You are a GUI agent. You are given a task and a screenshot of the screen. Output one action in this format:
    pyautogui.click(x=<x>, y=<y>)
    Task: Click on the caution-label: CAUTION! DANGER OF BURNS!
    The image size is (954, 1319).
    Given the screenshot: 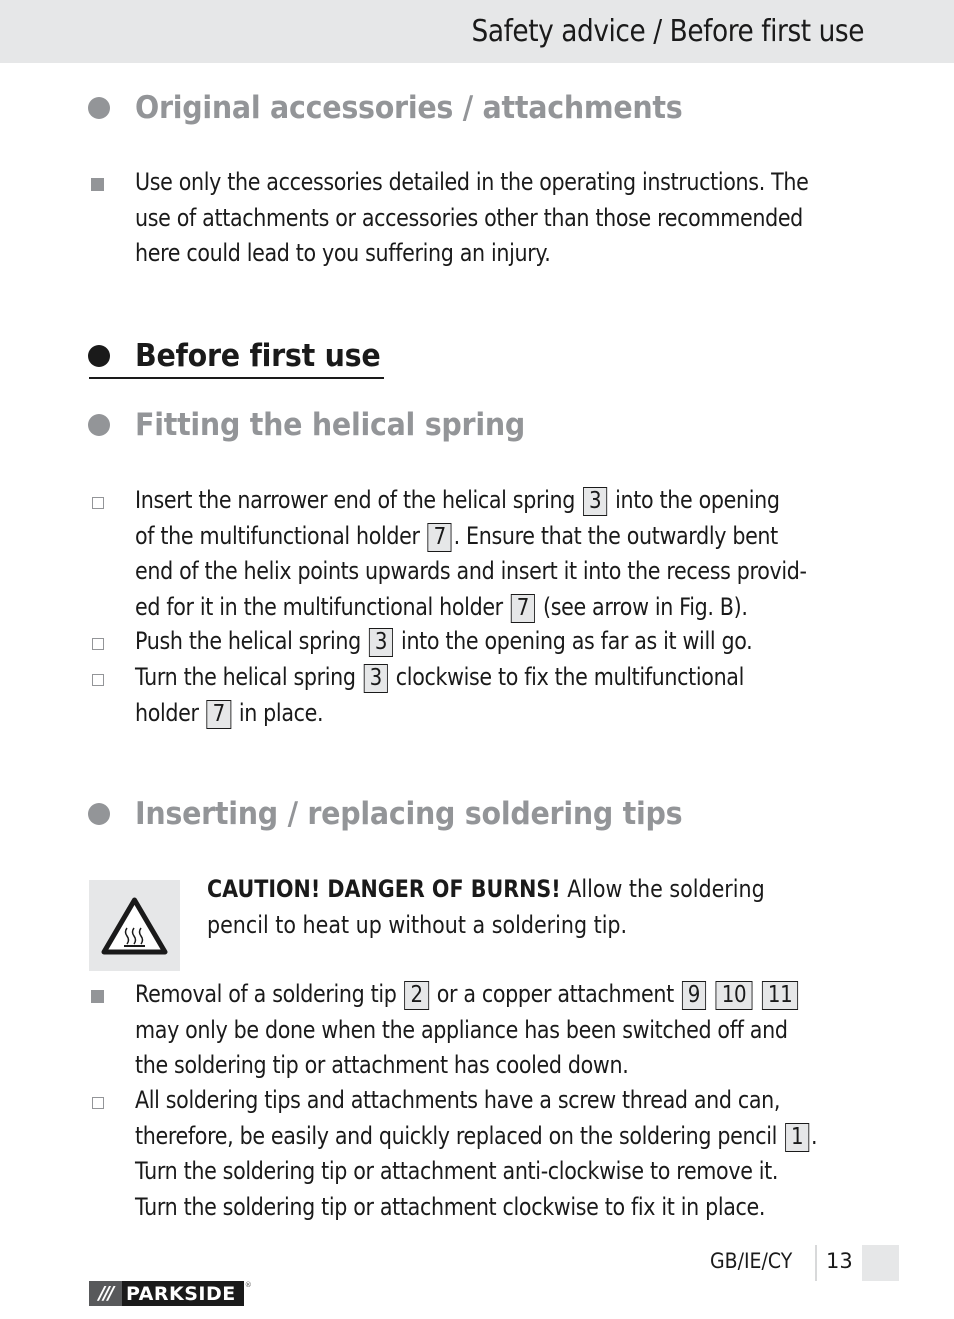 What is the action you would take?
    pyautogui.click(x=384, y=889)
    